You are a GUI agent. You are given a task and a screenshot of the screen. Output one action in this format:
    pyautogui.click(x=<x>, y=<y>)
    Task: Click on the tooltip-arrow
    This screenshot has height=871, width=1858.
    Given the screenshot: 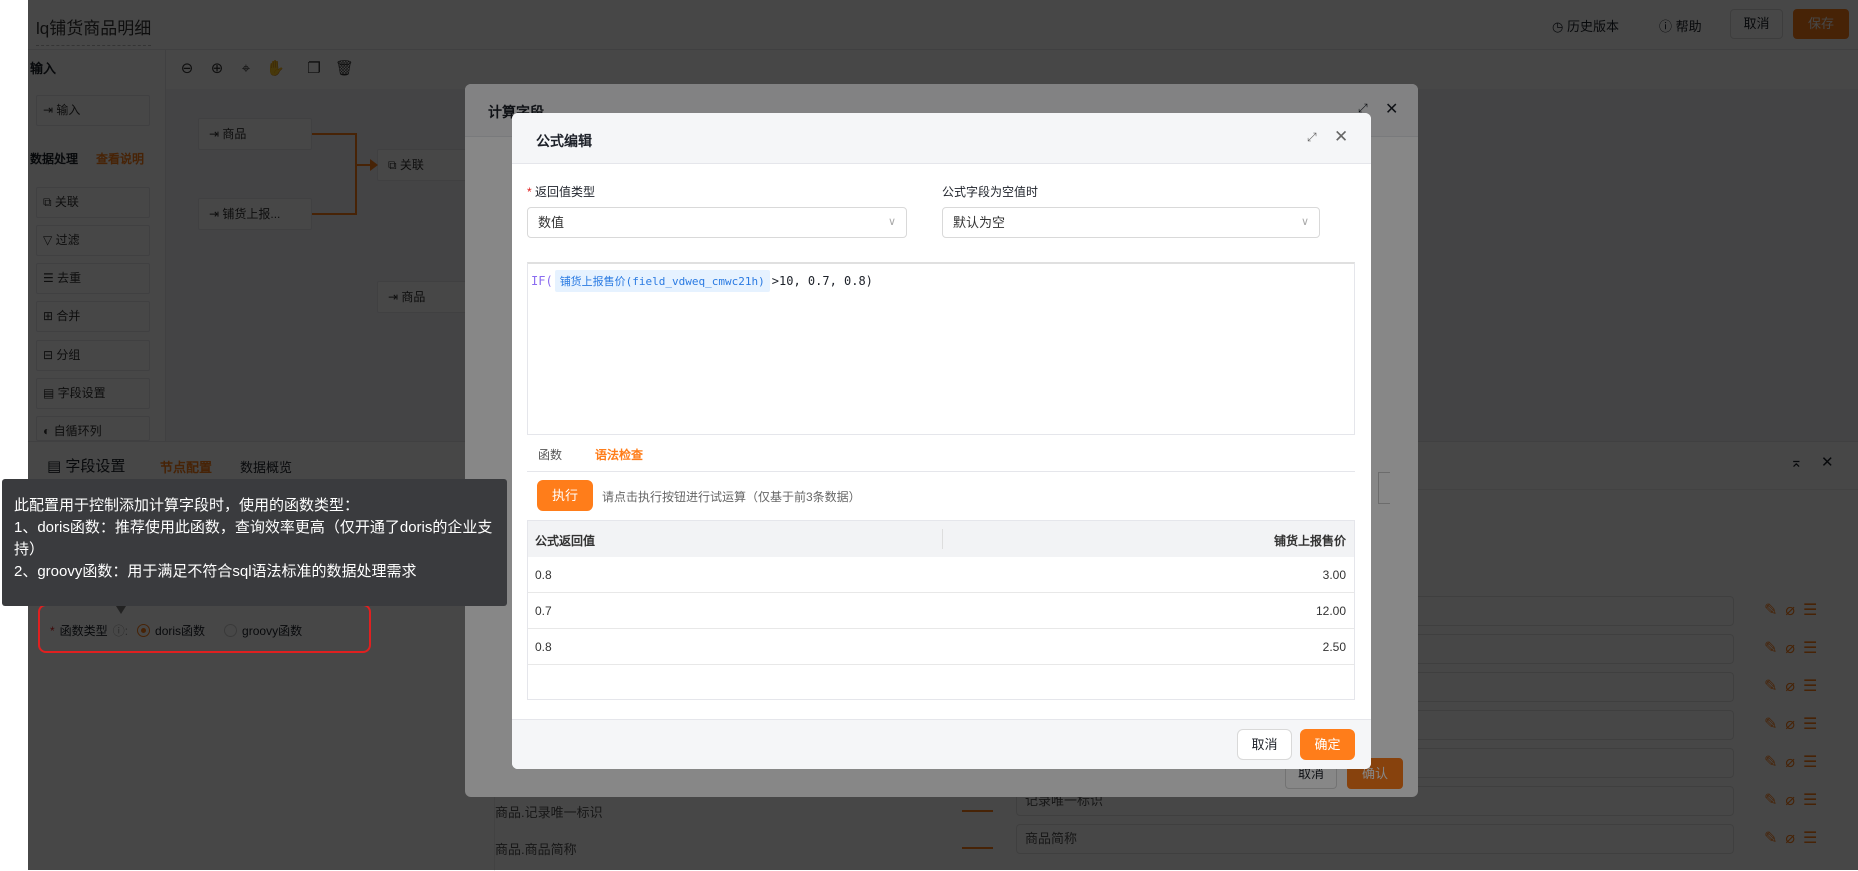 What is the action you would take?
    pyautogui.click(x=121, y=610)
    